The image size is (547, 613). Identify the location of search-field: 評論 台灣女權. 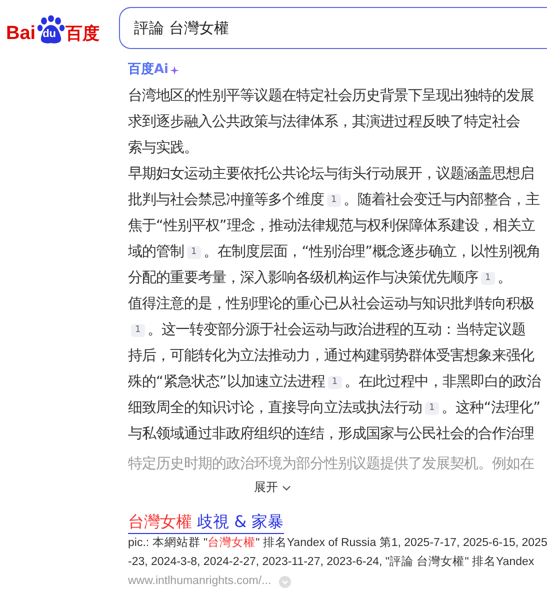
(333, 28).